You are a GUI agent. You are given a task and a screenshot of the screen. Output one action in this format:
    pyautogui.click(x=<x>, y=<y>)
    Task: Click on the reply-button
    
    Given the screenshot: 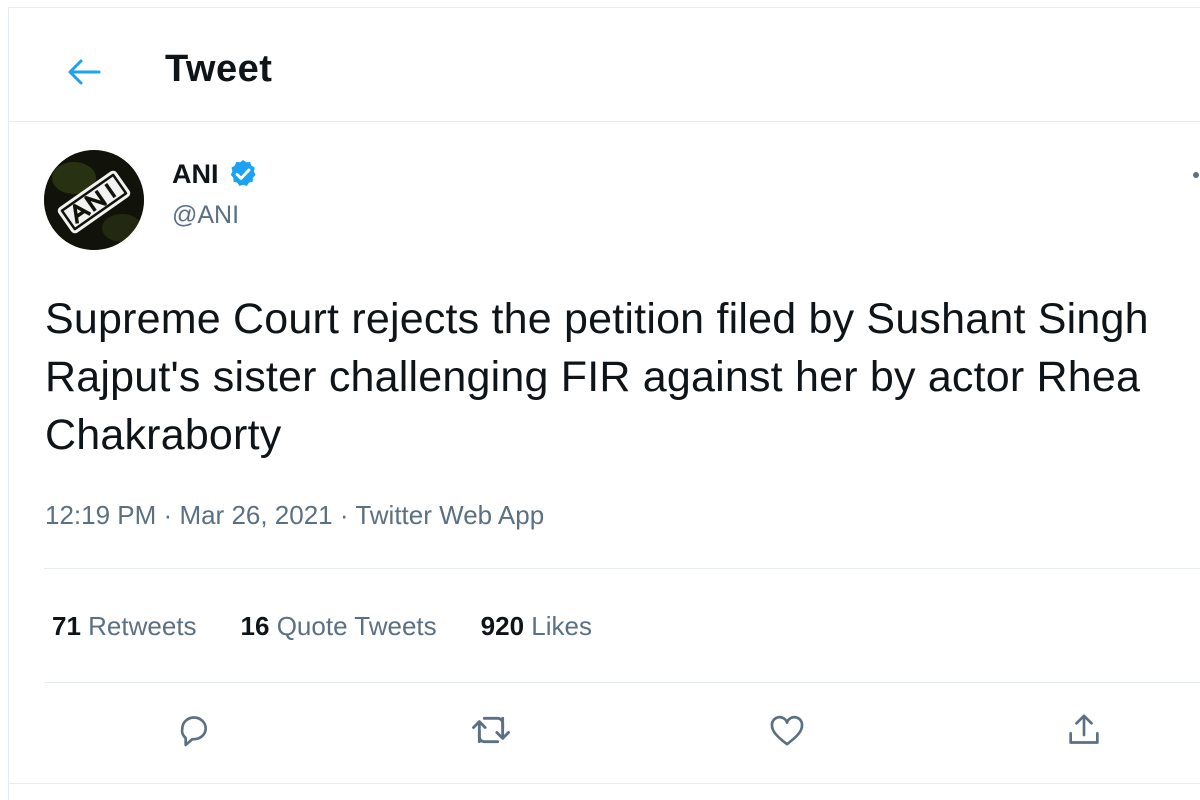 What is the action you would take?
    pyautogui.click(x=194, y=730)
    